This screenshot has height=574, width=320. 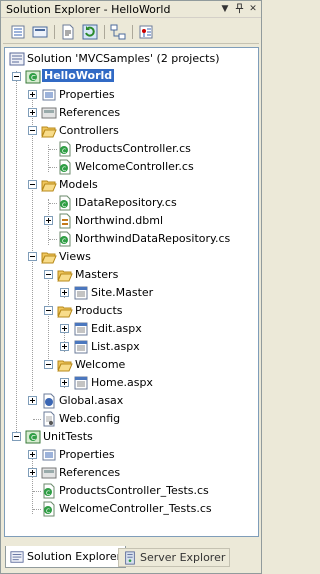 I want to click on tab-label: Solution Explorer, so click(x=74, y=556).